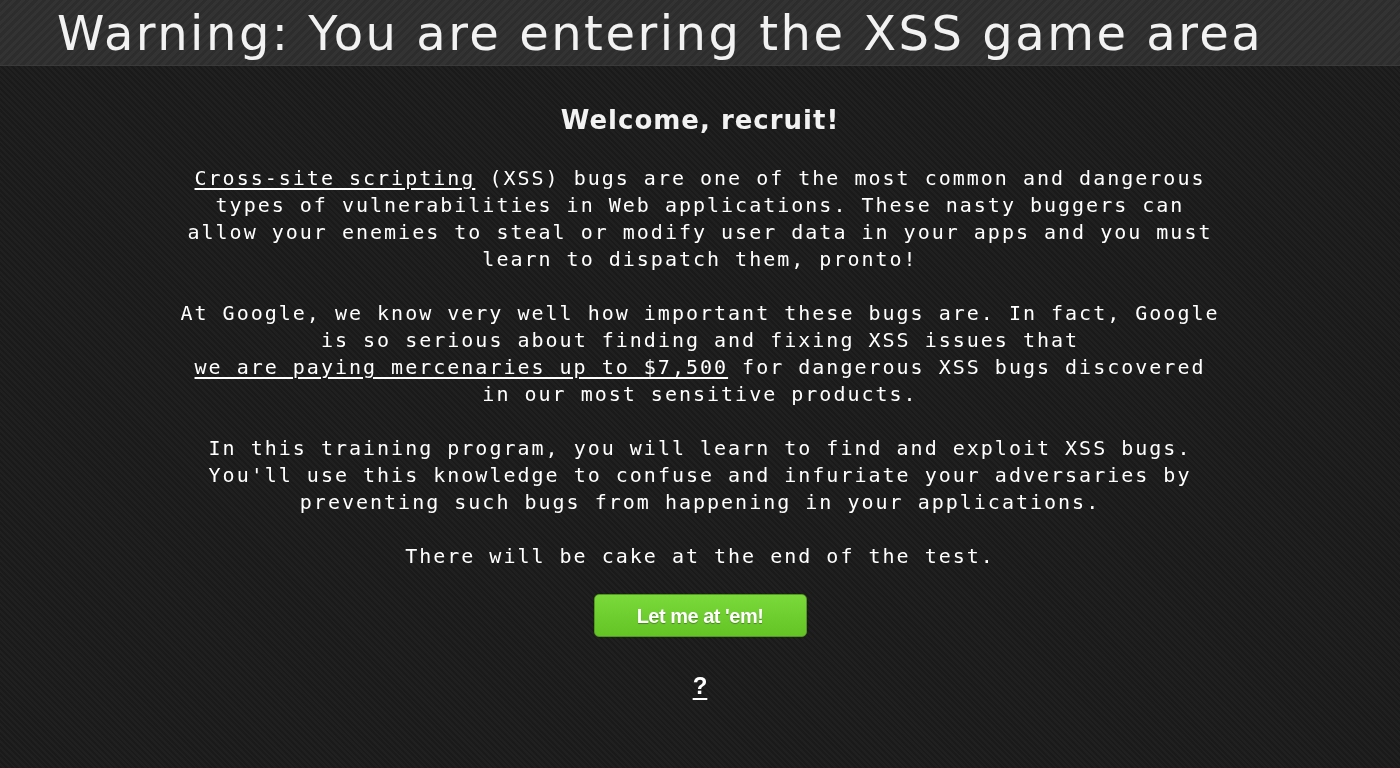 This screenshot has height=768, width=1400. Describe the element at coordinates (700, 120) in the screenshot. I see `welcome-heading: Welcome, recruit!` at that location.